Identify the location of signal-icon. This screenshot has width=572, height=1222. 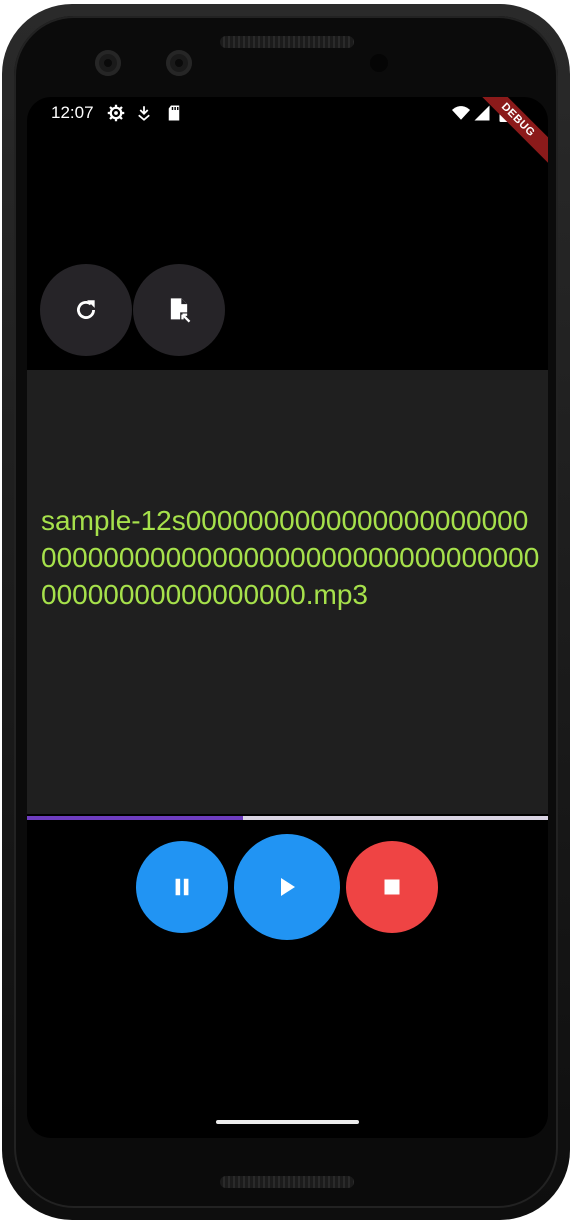
(482, 113).